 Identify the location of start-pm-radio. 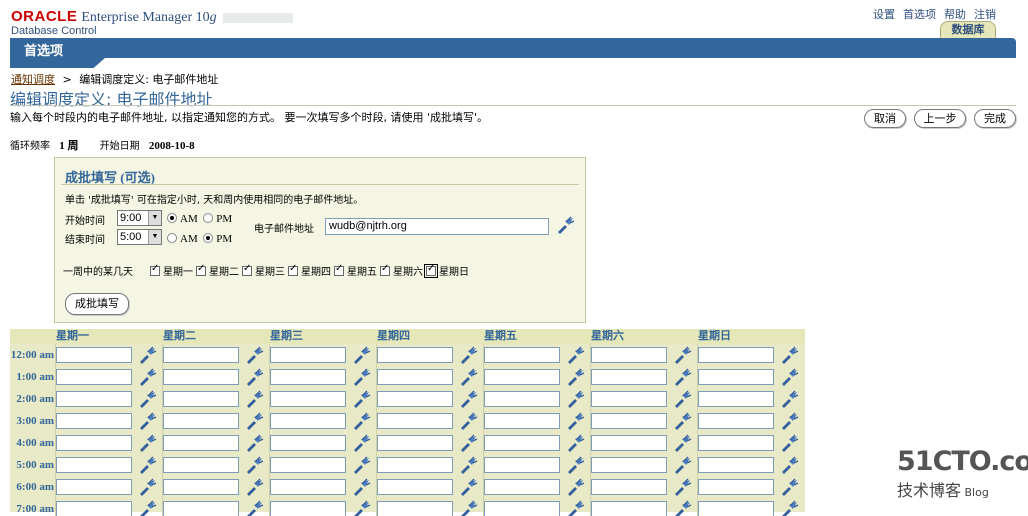
(208, 218).